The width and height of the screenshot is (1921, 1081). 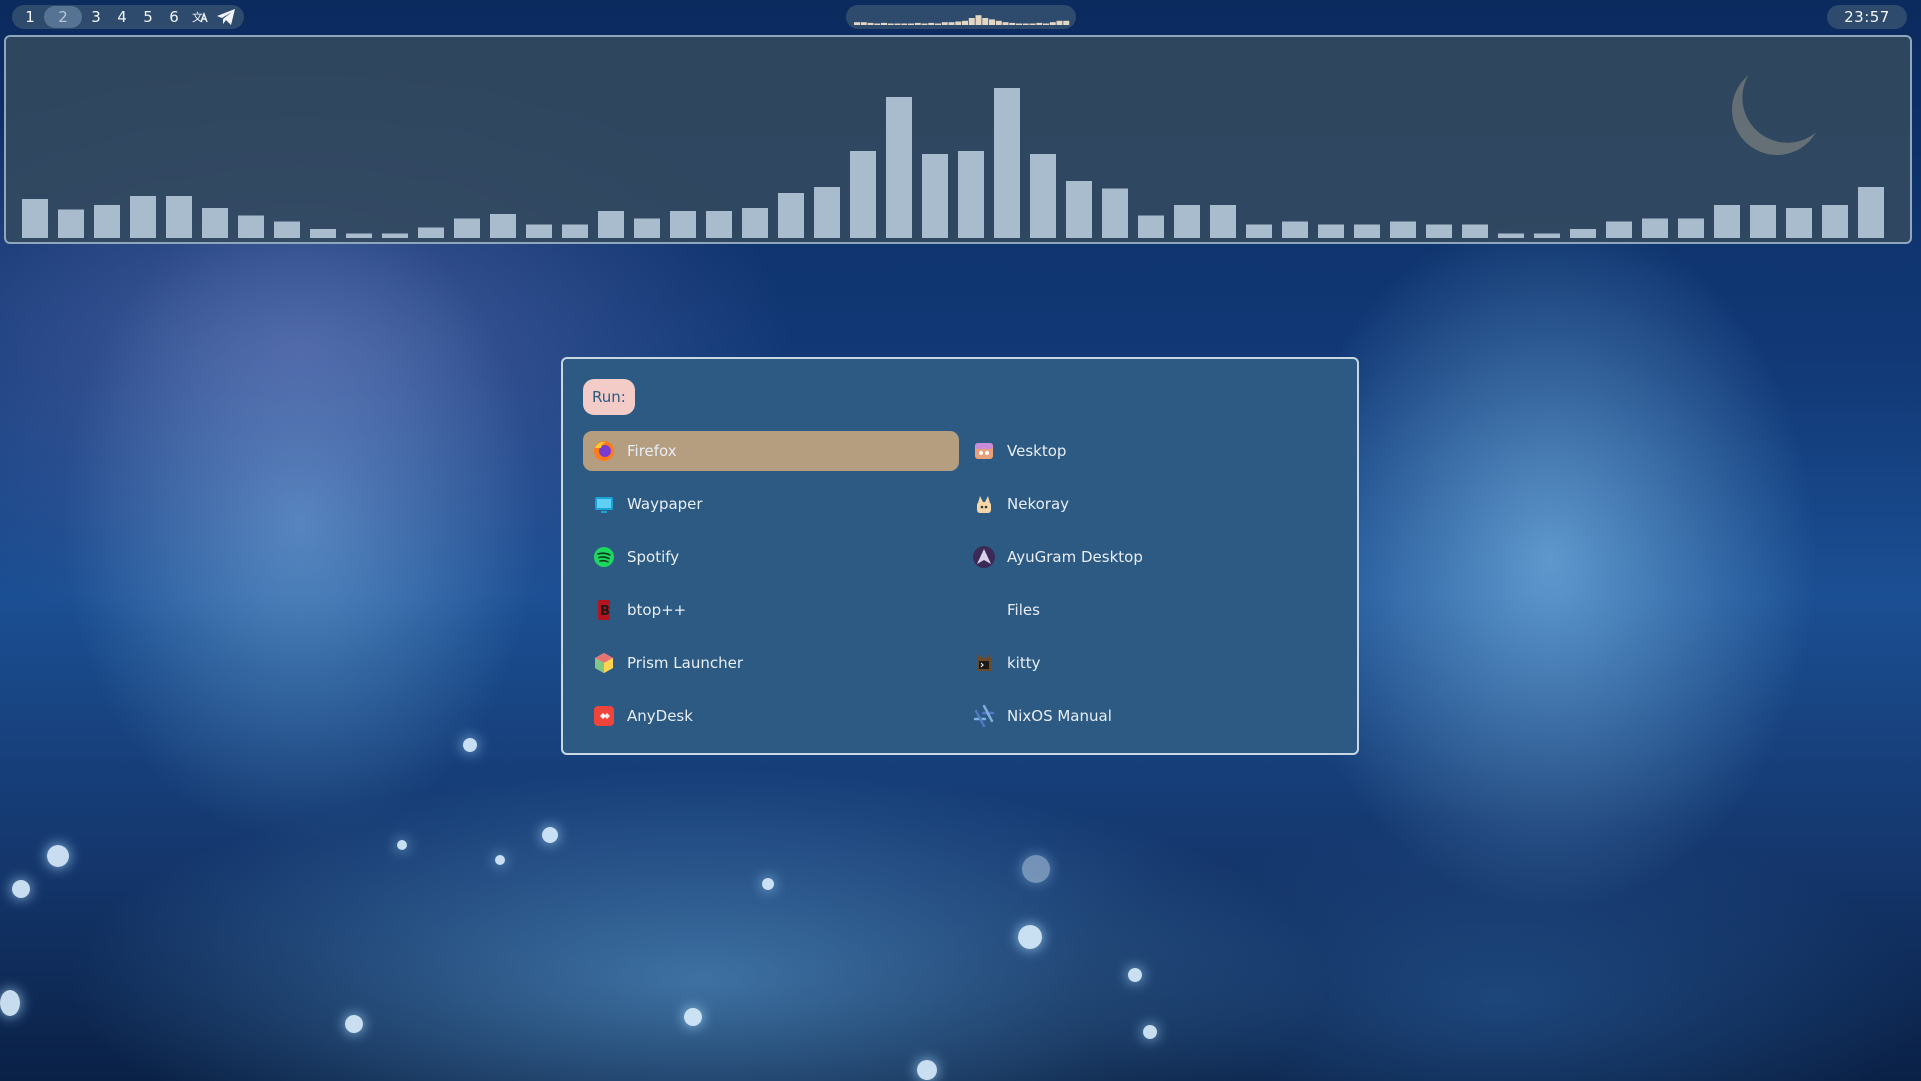 What do you see at coordinates (1024, 663) in the screenshot?
I see `app-entry-label: kitty` at bounding box center [1024, 663].